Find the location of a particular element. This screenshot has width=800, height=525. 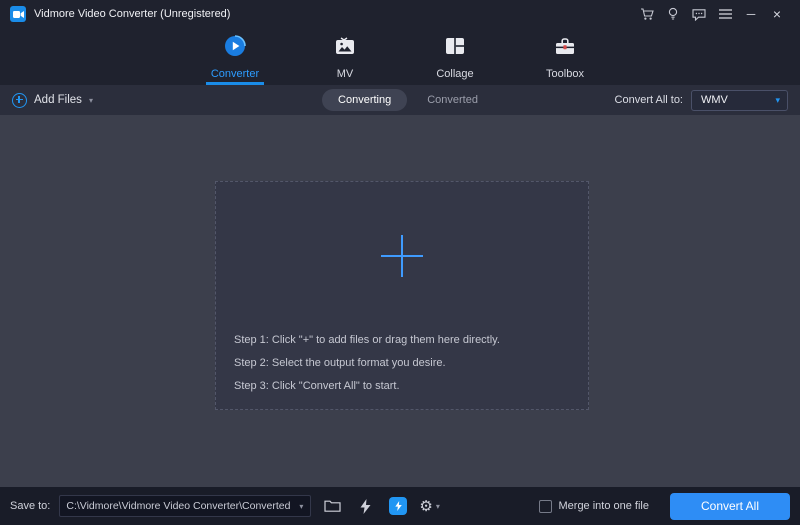

tab-toolbox-label: Toolbox is located at coordinates (565, 73).